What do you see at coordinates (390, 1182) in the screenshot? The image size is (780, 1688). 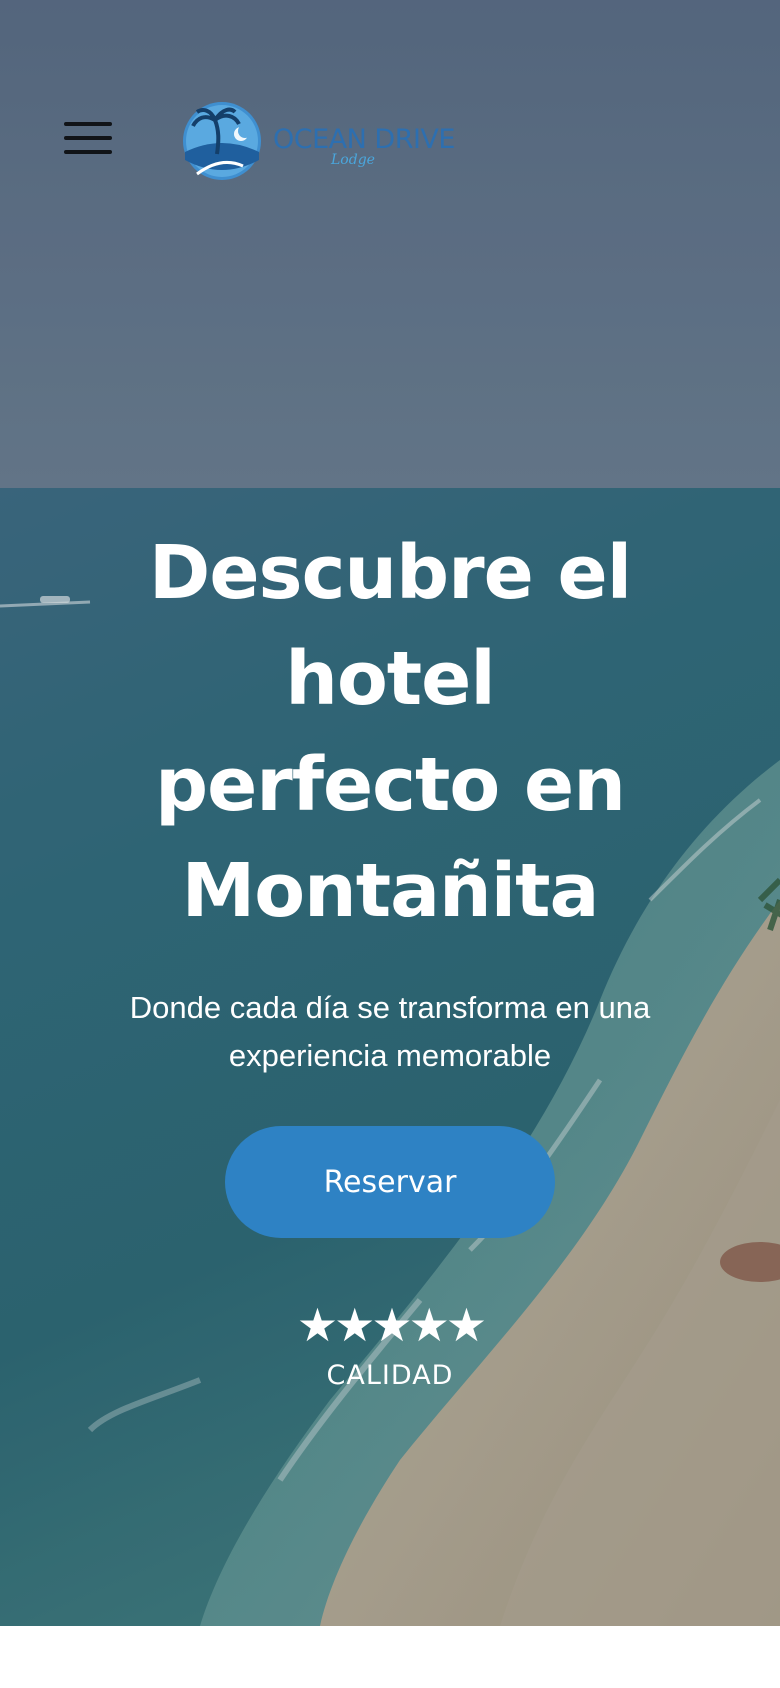 I see `reserve-button: Reservar` at bounding box center [390, 1182].